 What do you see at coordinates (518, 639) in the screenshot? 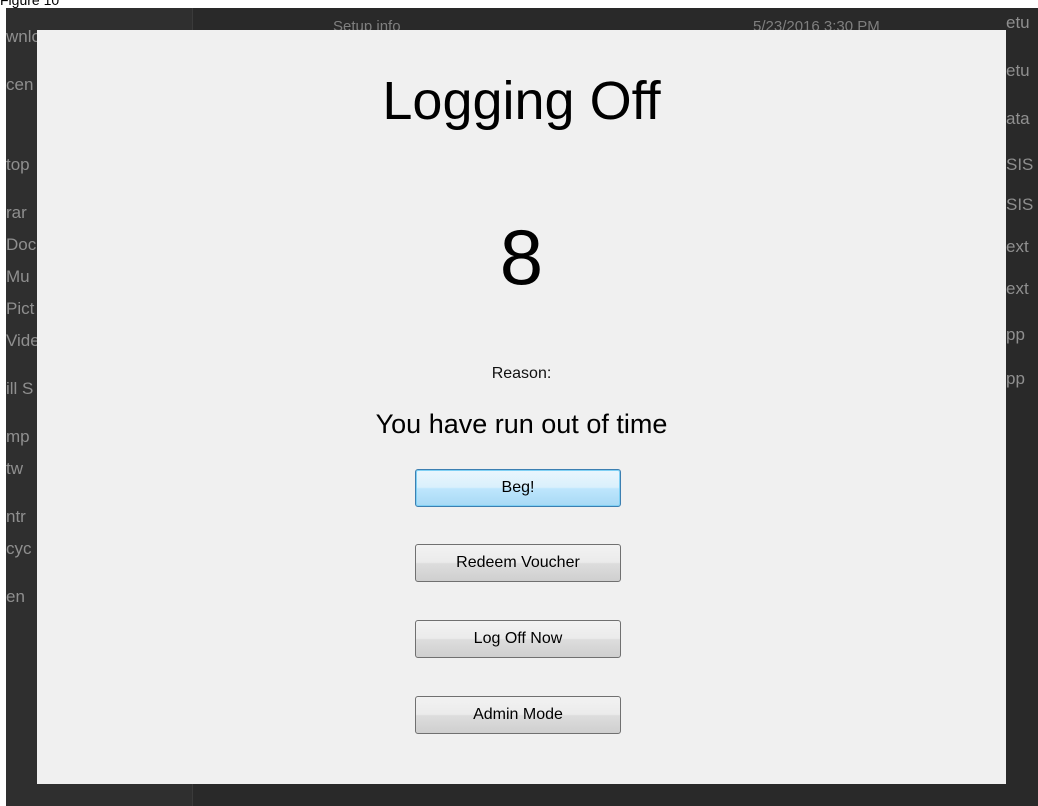
I see `log-off-now-button: Log Off Now` at bounding box center [518, 639].